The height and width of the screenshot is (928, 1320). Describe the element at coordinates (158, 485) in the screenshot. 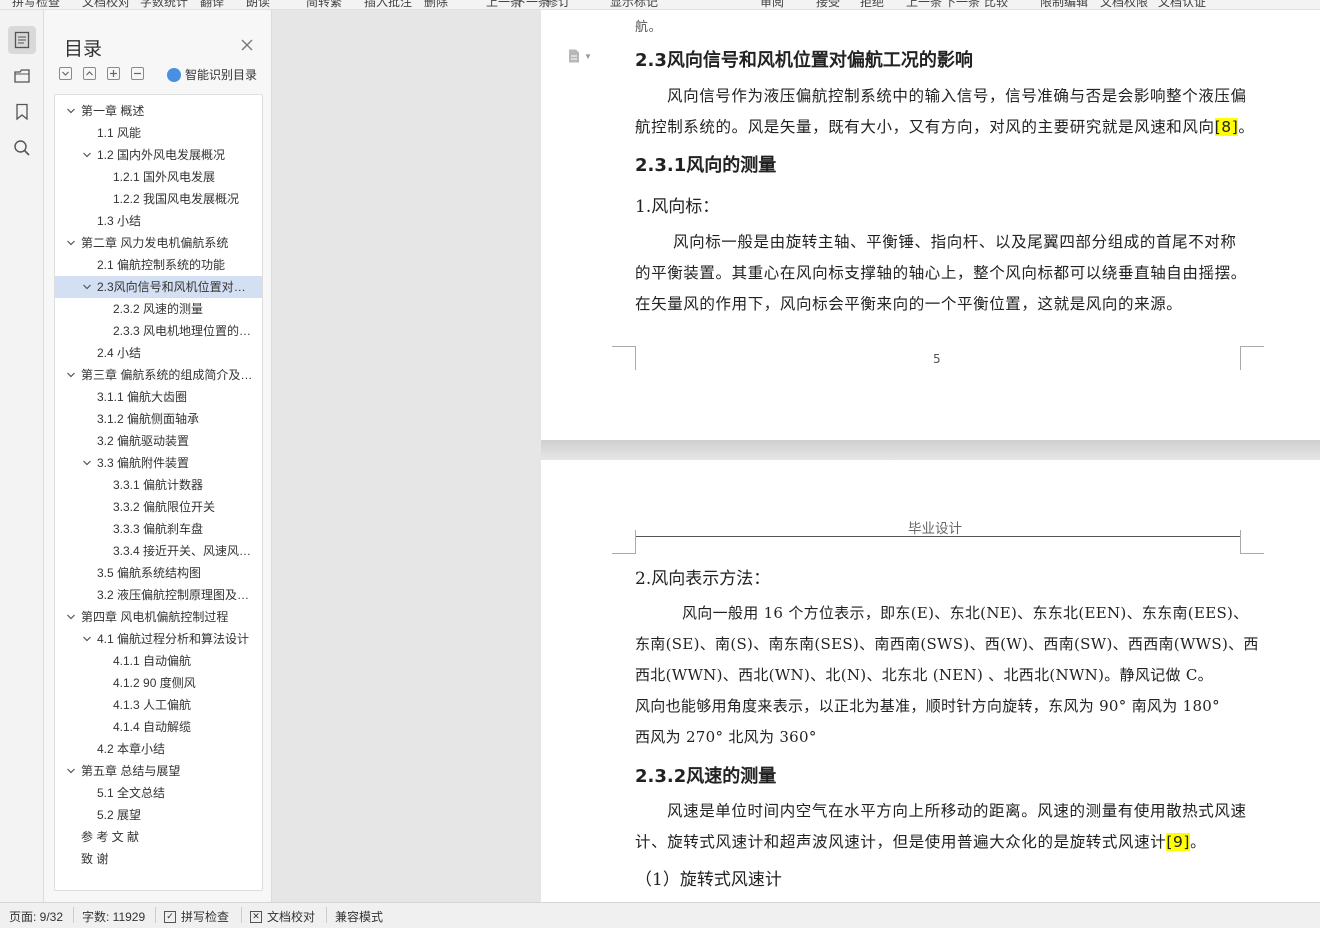

I see `toc-item: 3.3.1 偏航计数器` at that location.